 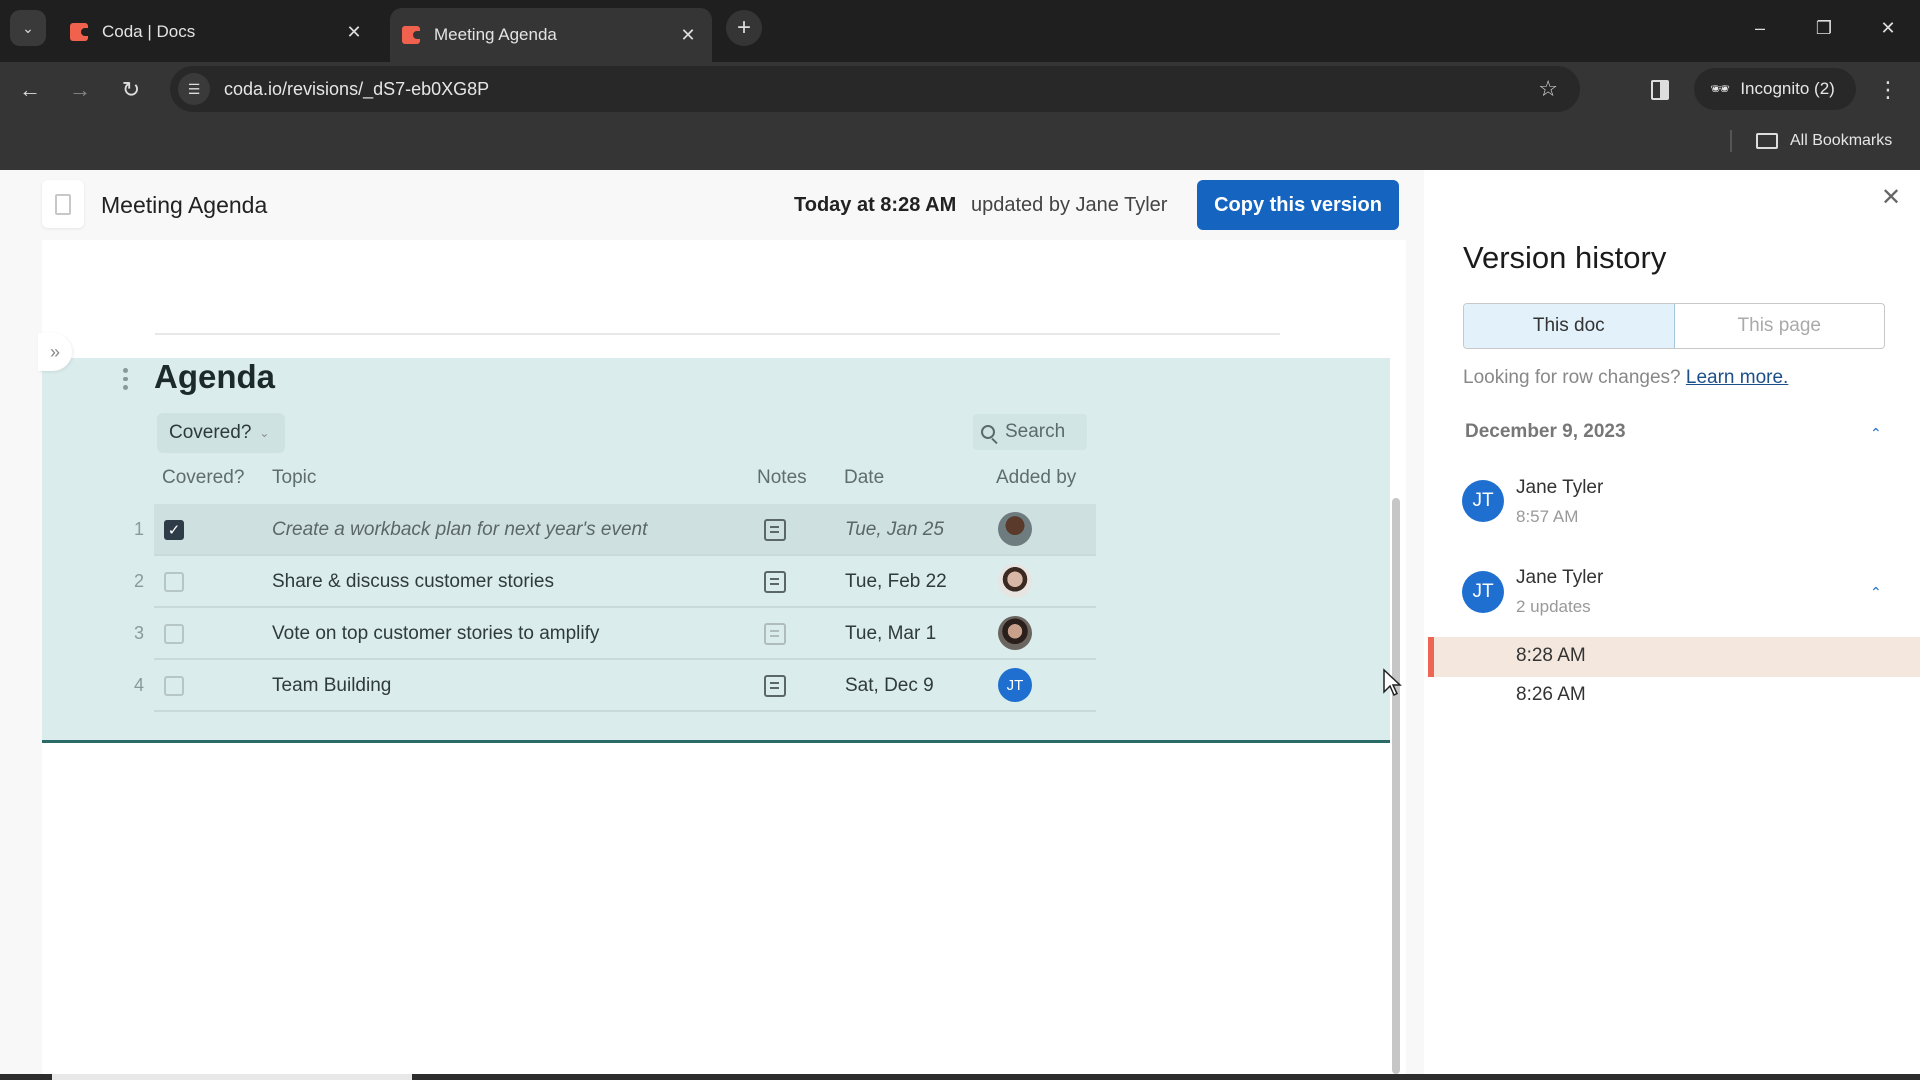 I want to click on minimize-icon: –, so click(x=1759, y=27).